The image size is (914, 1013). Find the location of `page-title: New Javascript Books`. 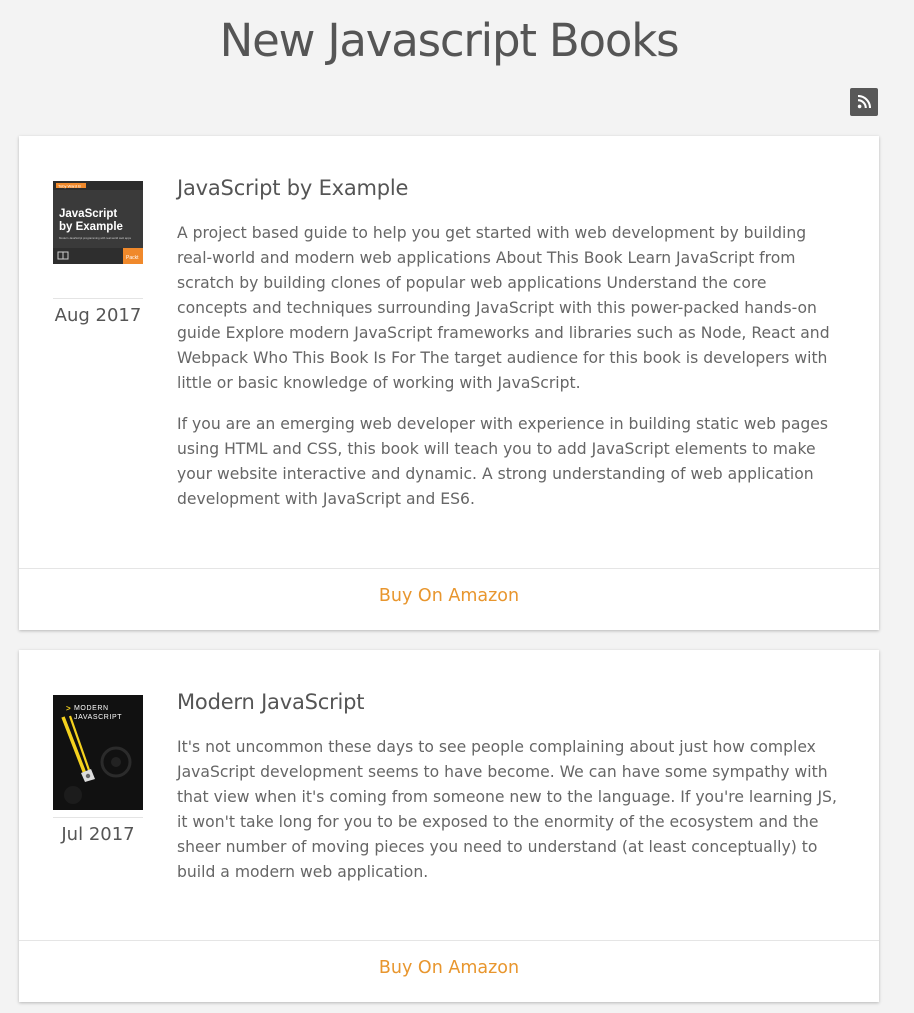

page-title: New Javascript Books is located at coordinates (449, 40).